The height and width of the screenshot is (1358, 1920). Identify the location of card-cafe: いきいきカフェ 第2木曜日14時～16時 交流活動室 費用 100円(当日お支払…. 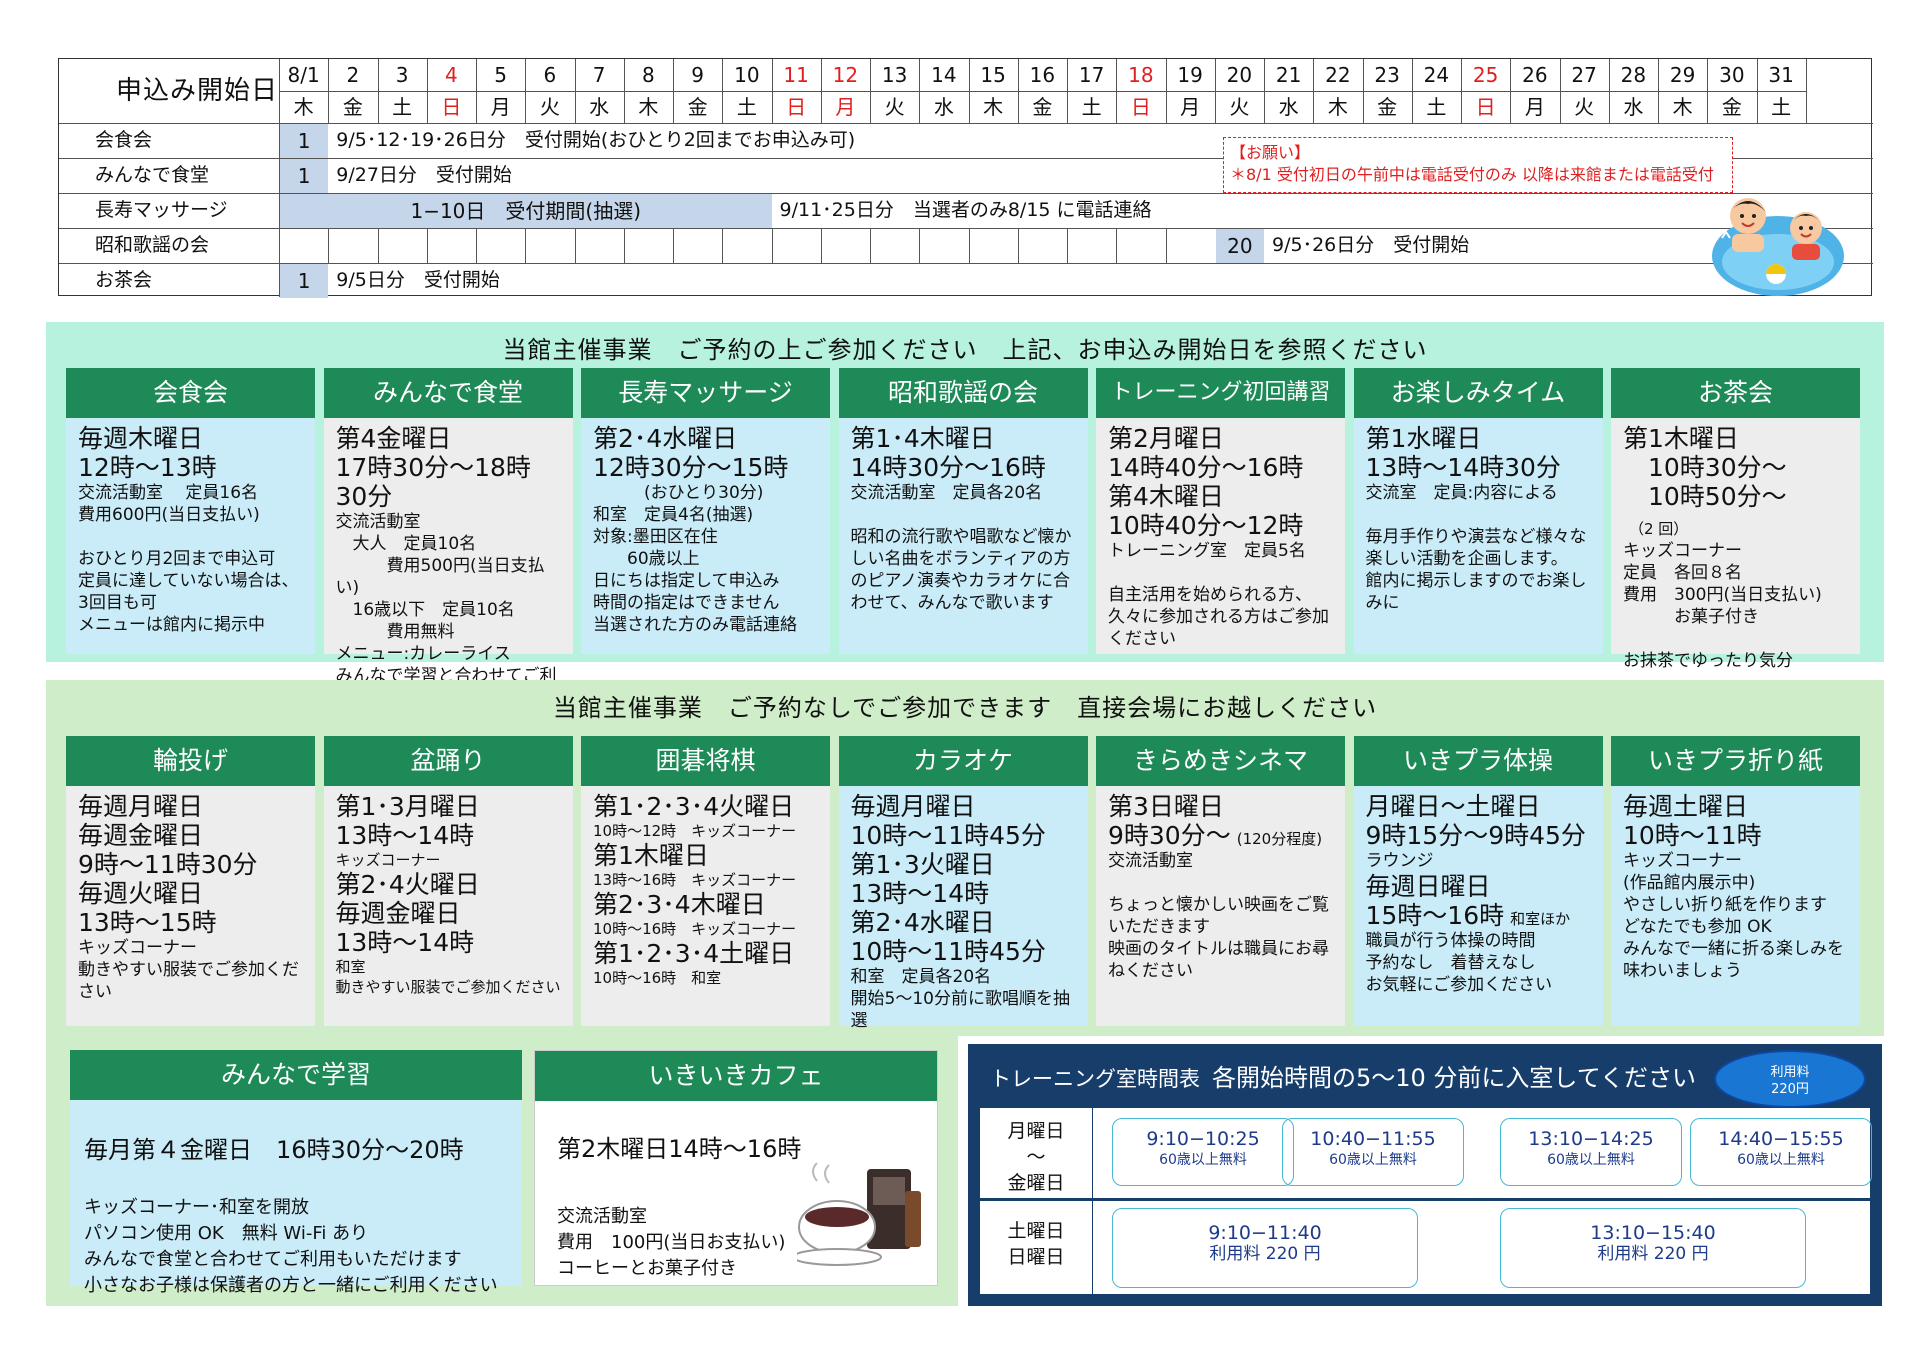
(736, 1168).